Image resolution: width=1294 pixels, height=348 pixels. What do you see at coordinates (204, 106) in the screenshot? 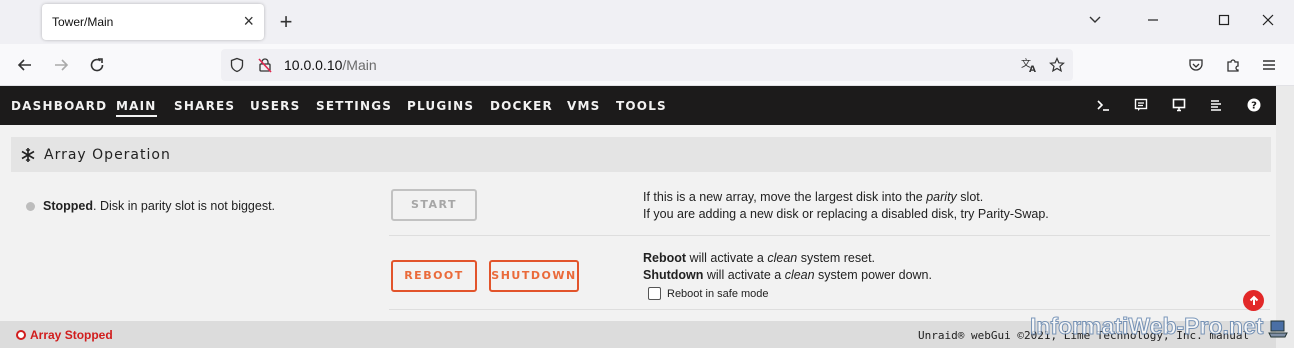
I see `menu-shares: SHARES` at bounding box center [204, 106].